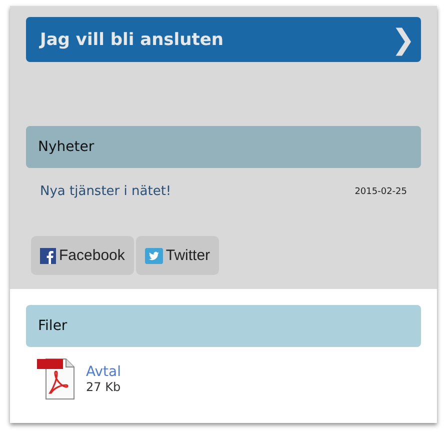 This screenshot has height=445, width=446. I want to click on news-date: 2015-02-25, so click(380, 191).